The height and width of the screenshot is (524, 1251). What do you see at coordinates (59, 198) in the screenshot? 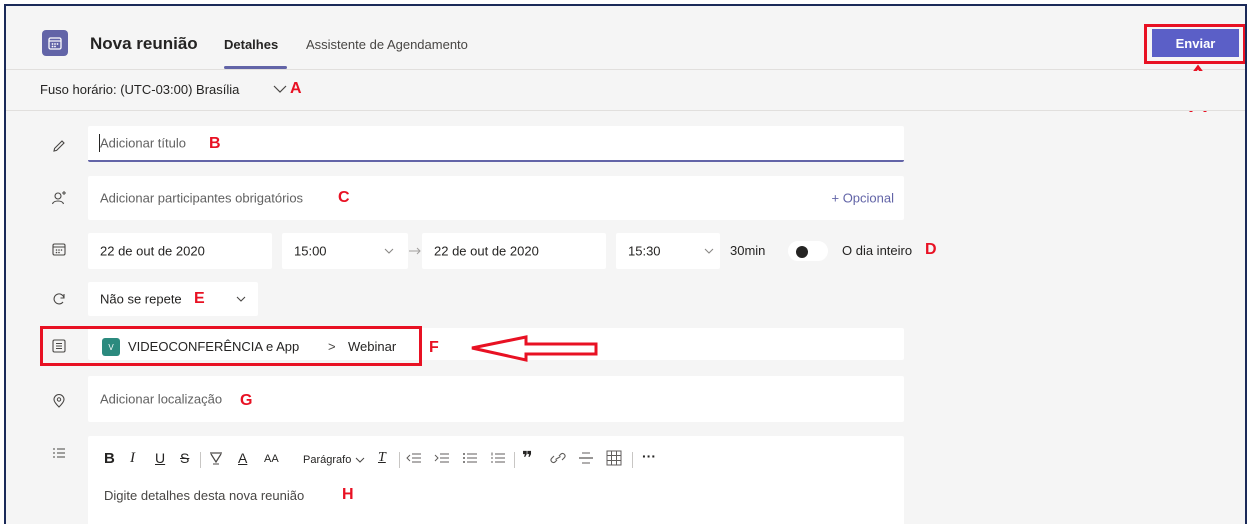
I see `add-person-icon` at bounding box center [59, 198].